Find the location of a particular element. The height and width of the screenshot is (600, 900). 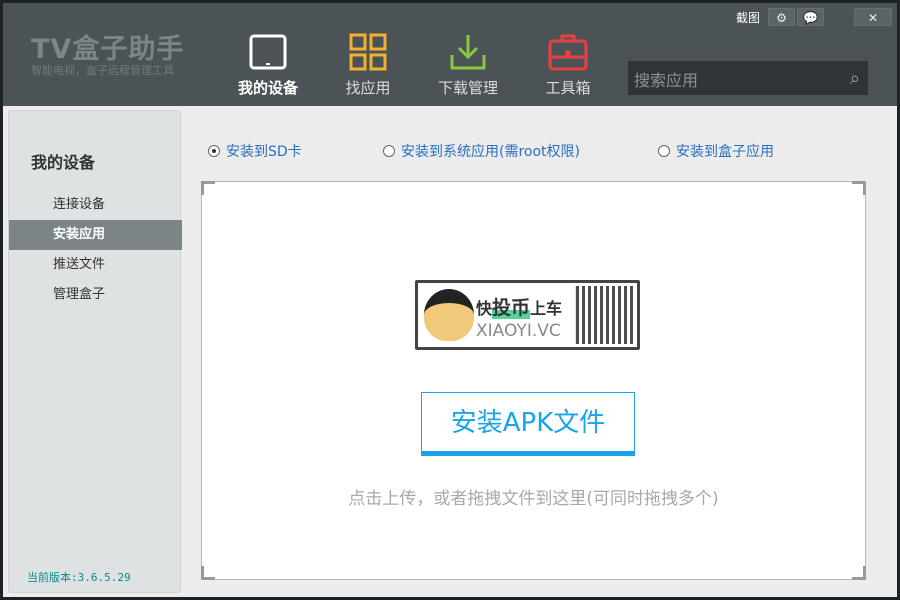

avatar-cartoon is located at coordinates (449, 315).